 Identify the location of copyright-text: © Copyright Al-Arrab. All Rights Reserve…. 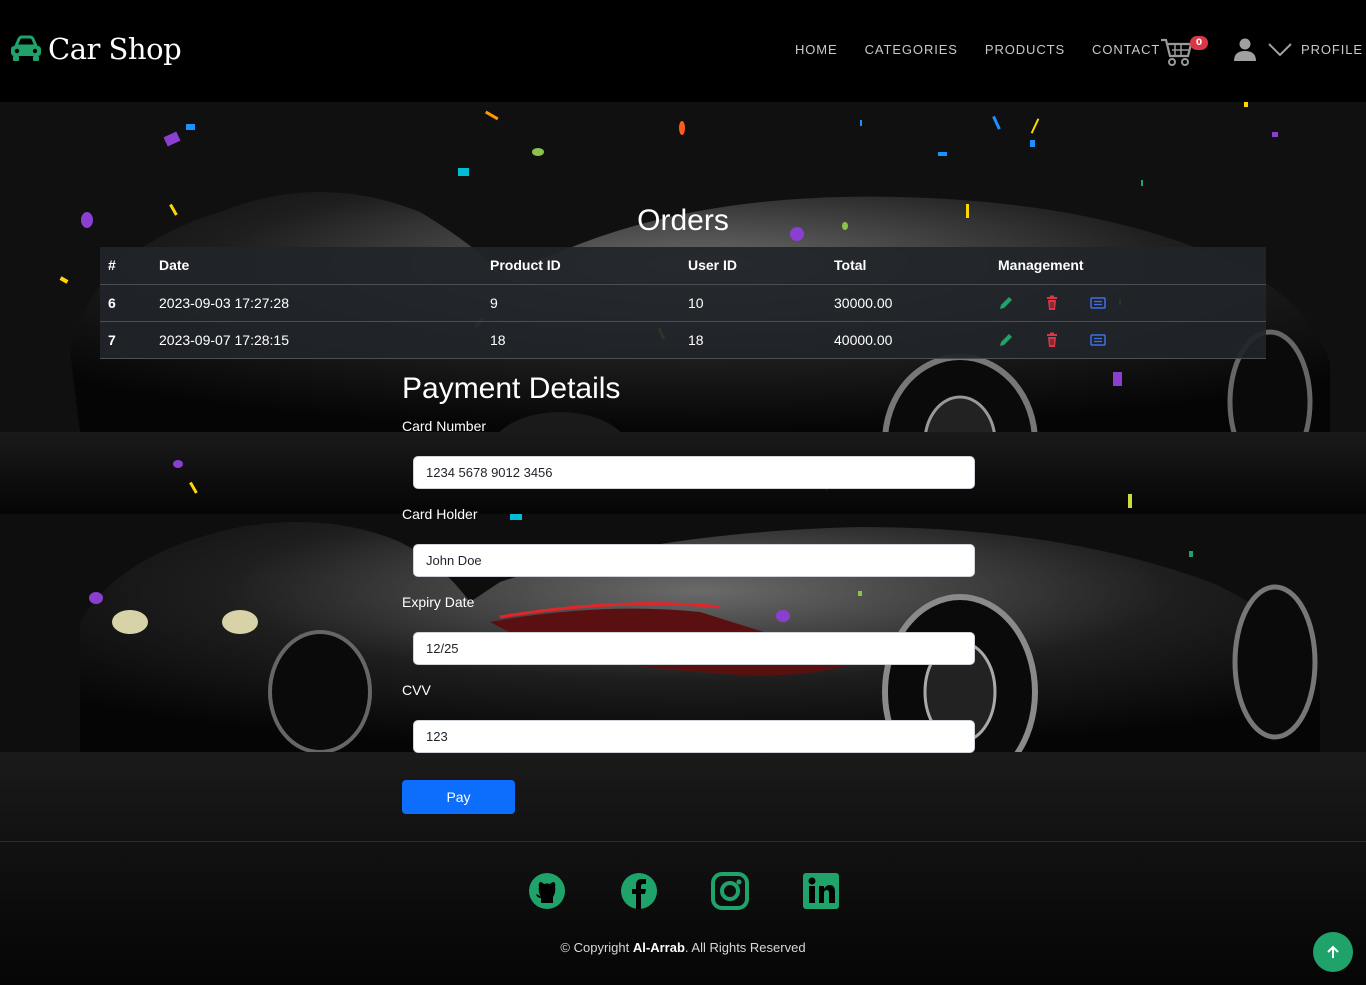
(683, 947).